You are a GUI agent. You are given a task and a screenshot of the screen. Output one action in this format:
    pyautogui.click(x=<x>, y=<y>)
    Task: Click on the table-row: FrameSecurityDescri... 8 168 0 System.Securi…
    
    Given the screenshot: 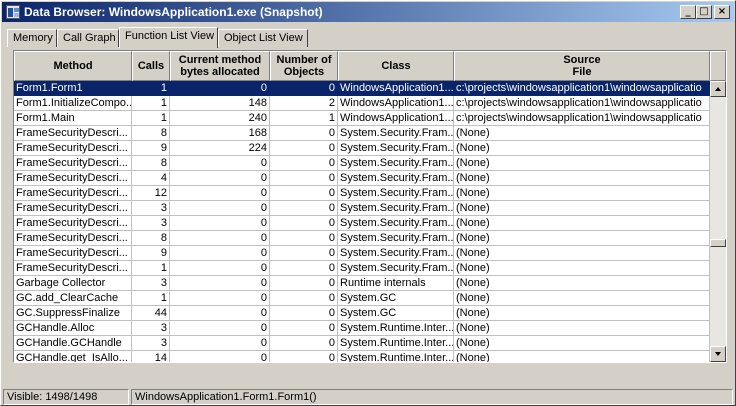 What is the action you would take?
    pyautogui.click(x=362, y=133)
    